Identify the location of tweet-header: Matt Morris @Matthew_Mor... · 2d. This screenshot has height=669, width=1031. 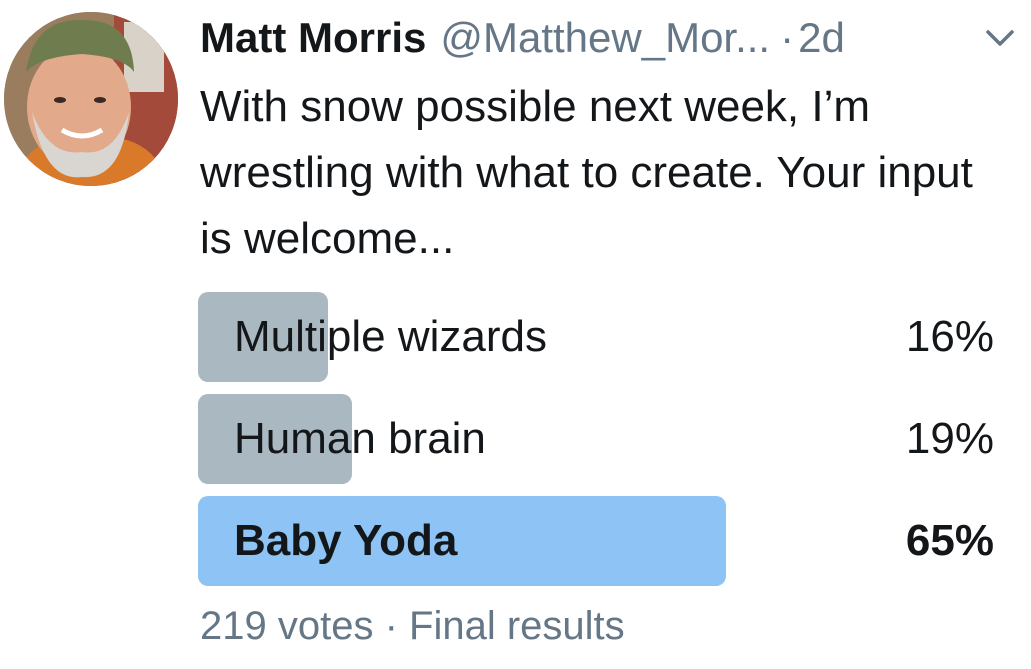
(610, 38).